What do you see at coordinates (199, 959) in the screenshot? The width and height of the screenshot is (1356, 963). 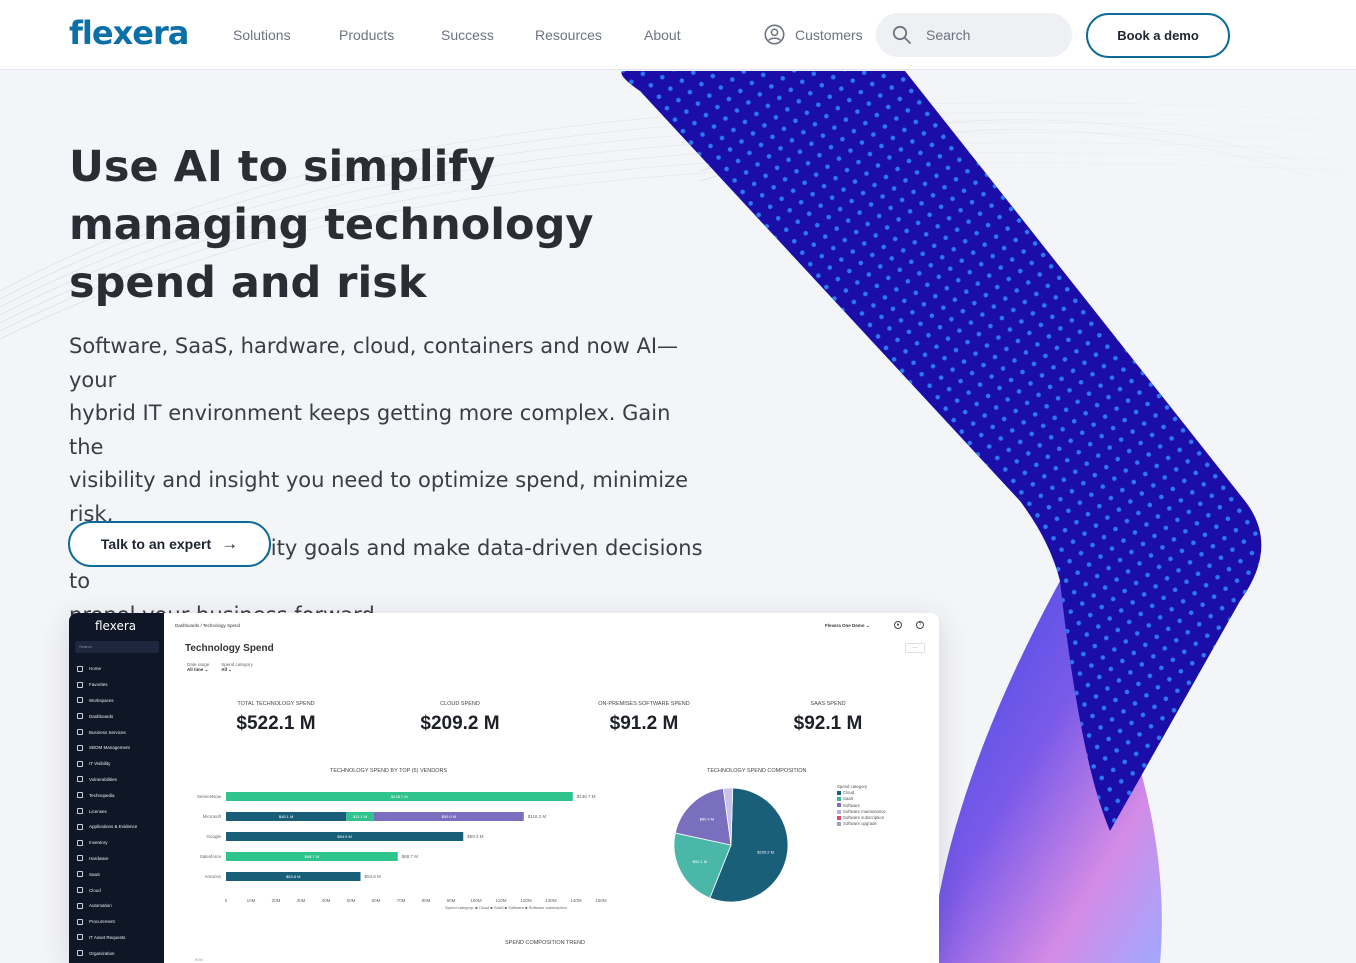 I see `trend-axis-label: 90M` at bounding box center [199, 959].